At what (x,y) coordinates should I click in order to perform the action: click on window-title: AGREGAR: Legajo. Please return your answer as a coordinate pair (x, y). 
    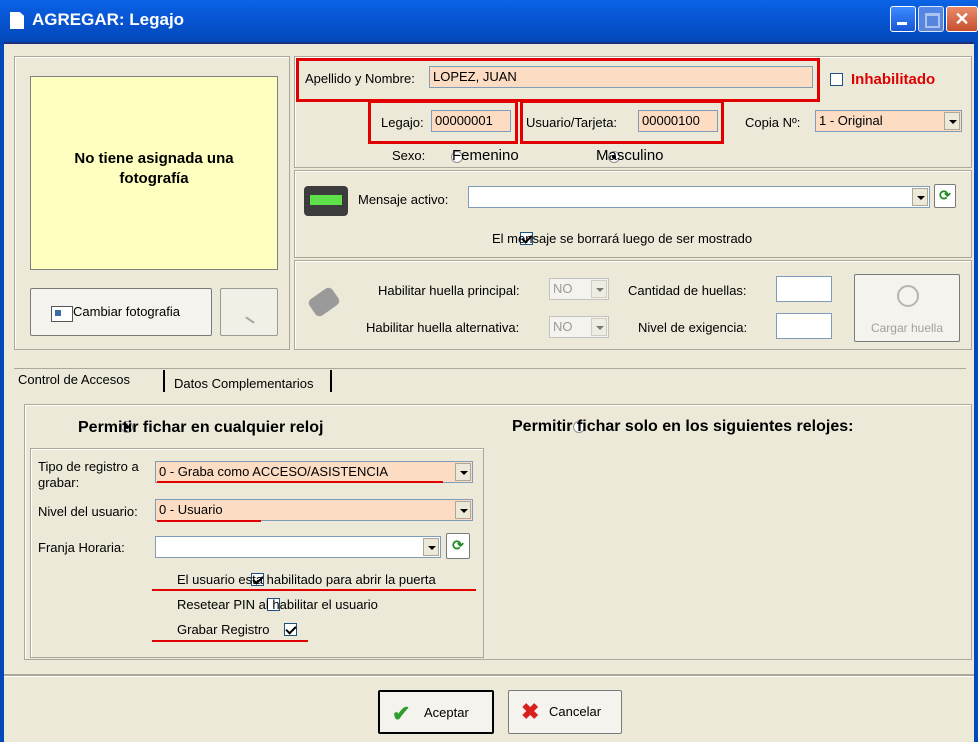
    Looking at the image, I should click on (108, 19).